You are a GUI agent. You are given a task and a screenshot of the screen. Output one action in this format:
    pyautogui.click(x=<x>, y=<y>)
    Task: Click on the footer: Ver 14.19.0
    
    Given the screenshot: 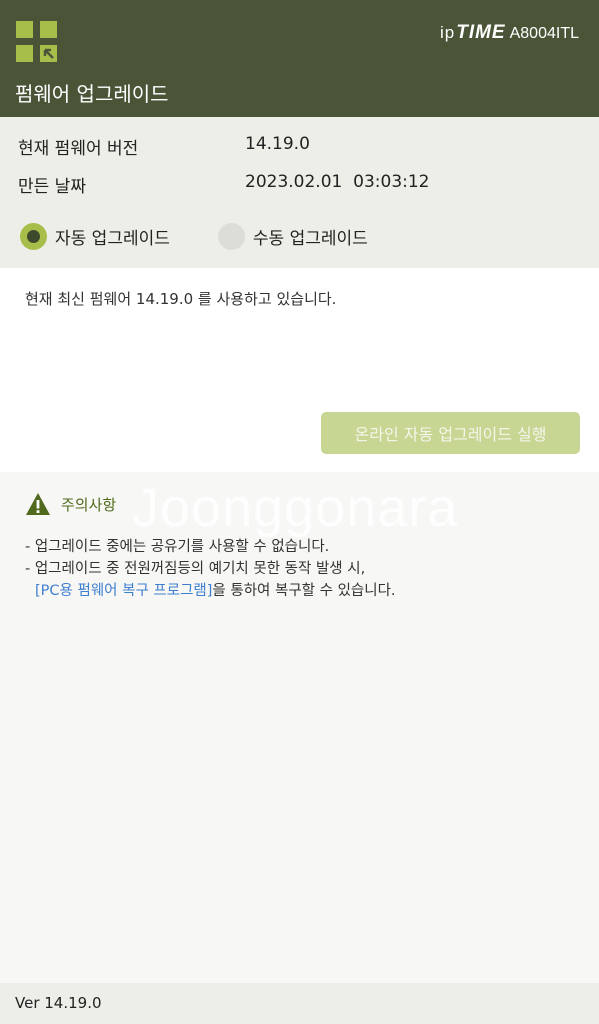 What is the action you would take?
    pyautogui.click(x=299, y=1003)
    